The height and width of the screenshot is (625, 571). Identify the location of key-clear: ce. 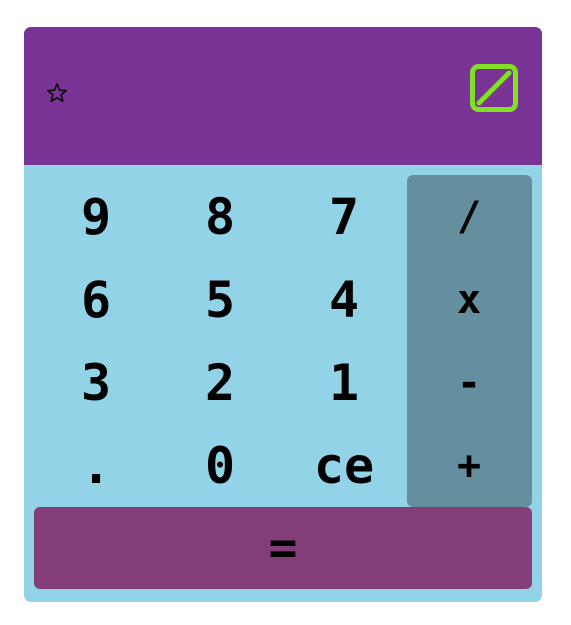
(344, 465).